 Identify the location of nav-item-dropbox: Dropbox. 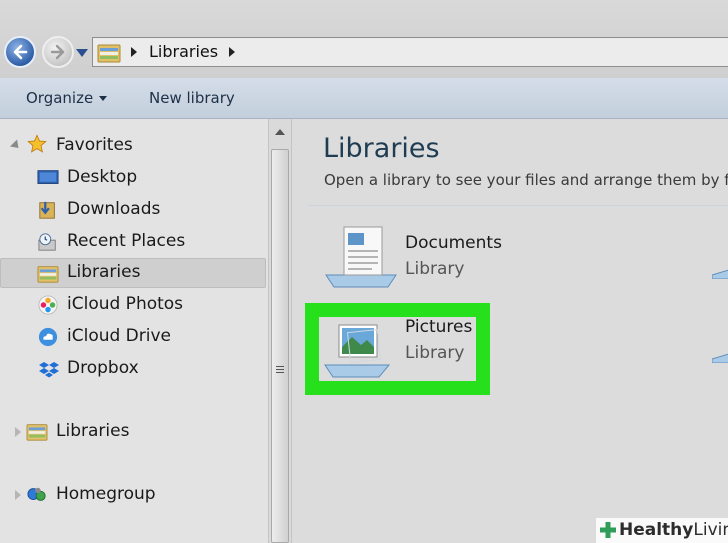
(133, 369).